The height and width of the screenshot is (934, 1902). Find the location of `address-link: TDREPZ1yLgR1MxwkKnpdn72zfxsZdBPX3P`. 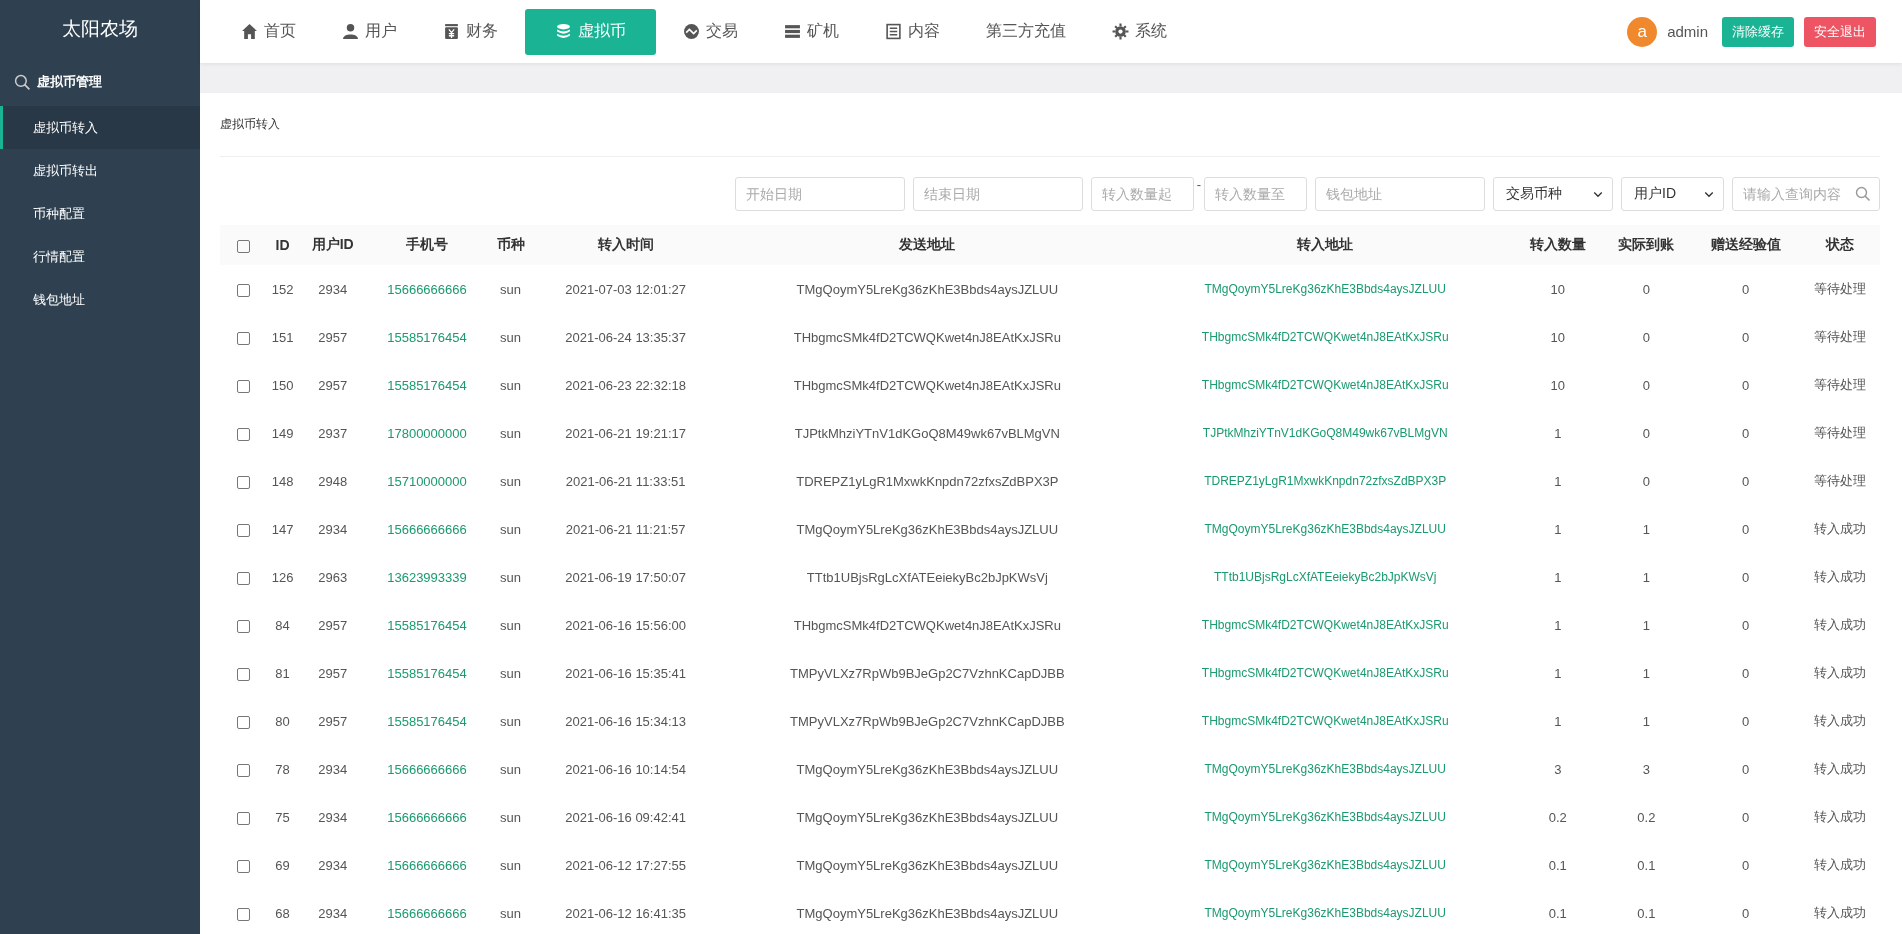

address-link: TDREPZ1yLgR1MxwkKnpdn72zfxsZdBPX3P is located at coordinates (1325, 481).